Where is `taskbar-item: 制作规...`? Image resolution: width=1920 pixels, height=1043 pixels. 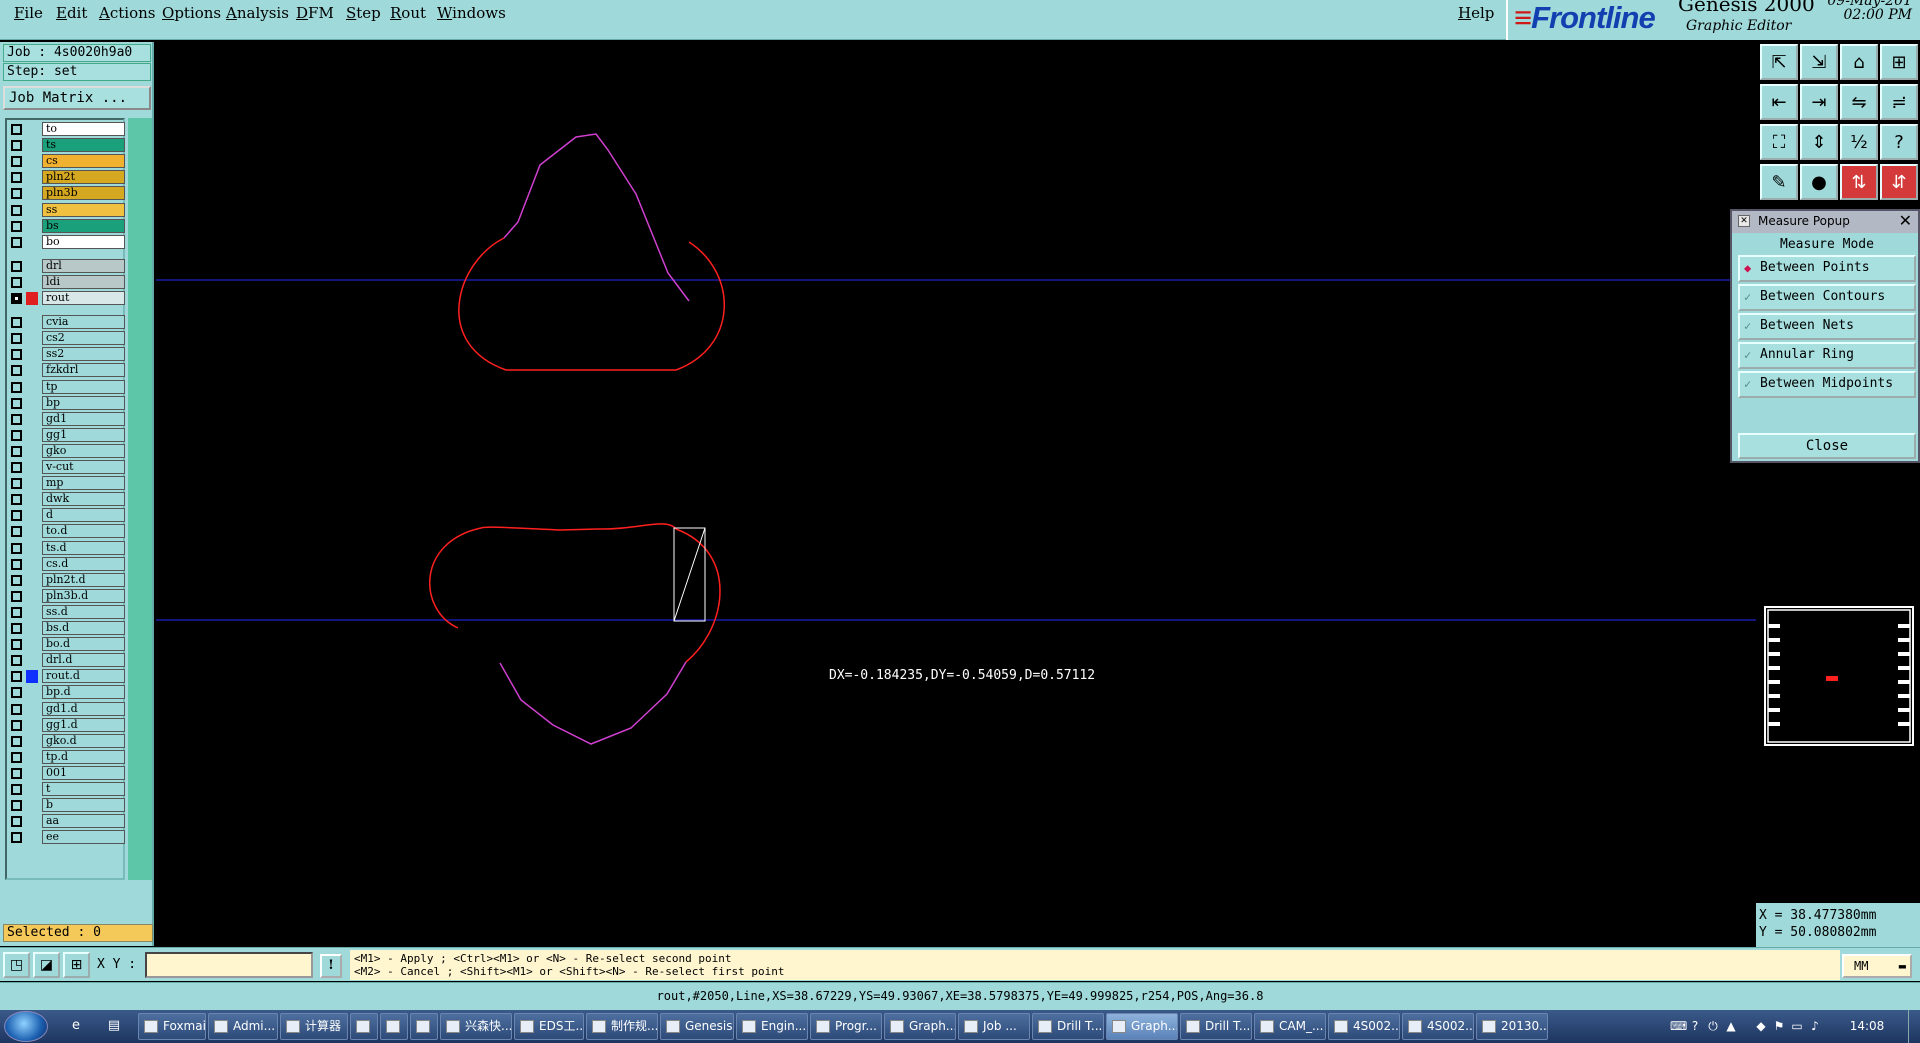
taskbar-item: 制作规... is located at coordinates (622, 1026).